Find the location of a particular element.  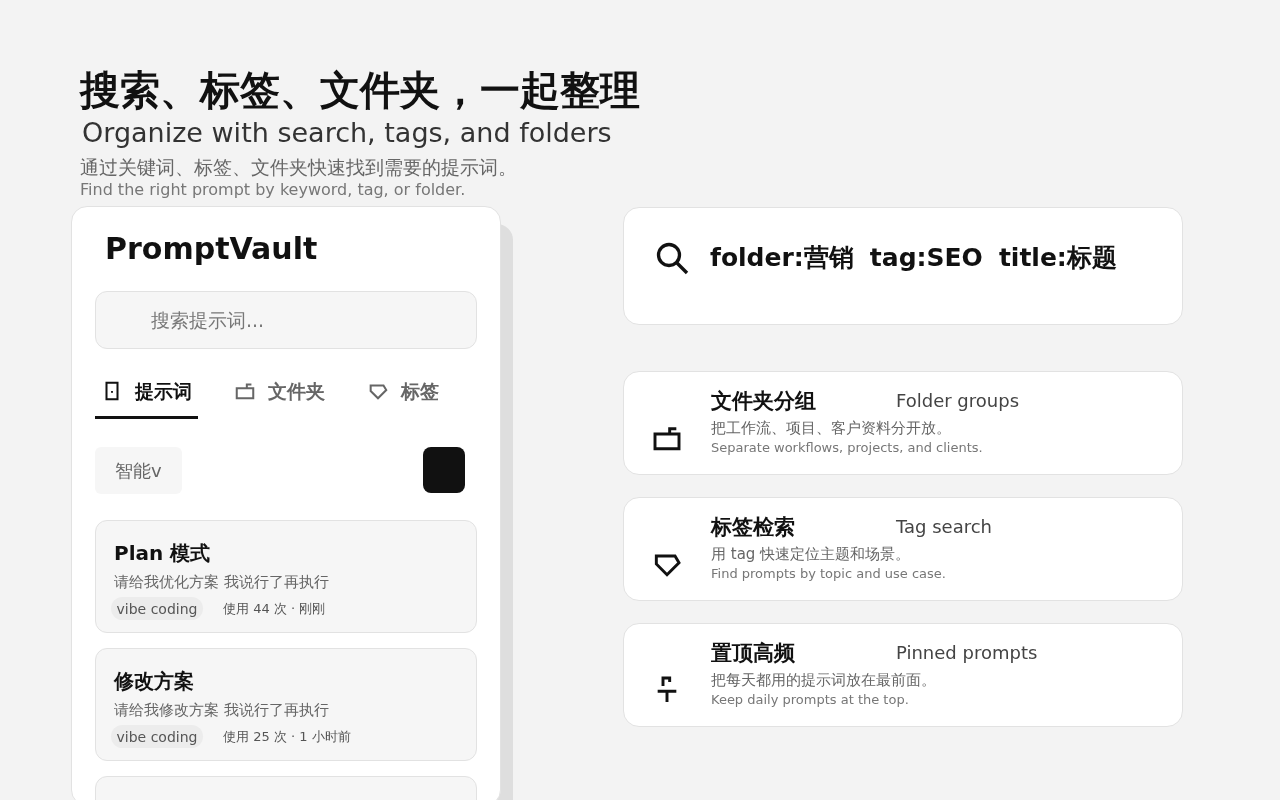

usage-info: 使用 25 次 · 1 小时前 is located at coordinates (287, 736).